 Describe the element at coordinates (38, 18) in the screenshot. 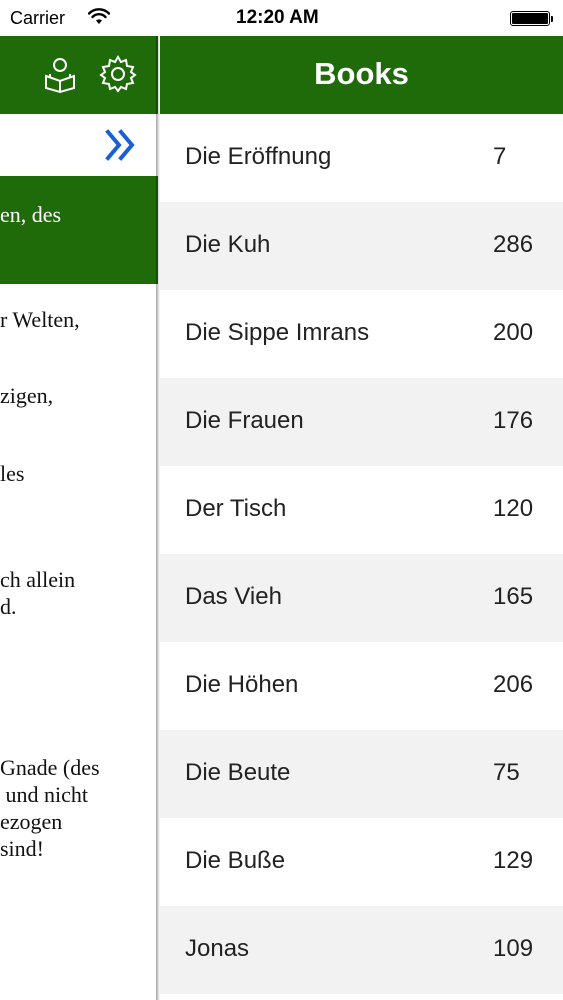

I see `carrier-label: Carrier` at that location.